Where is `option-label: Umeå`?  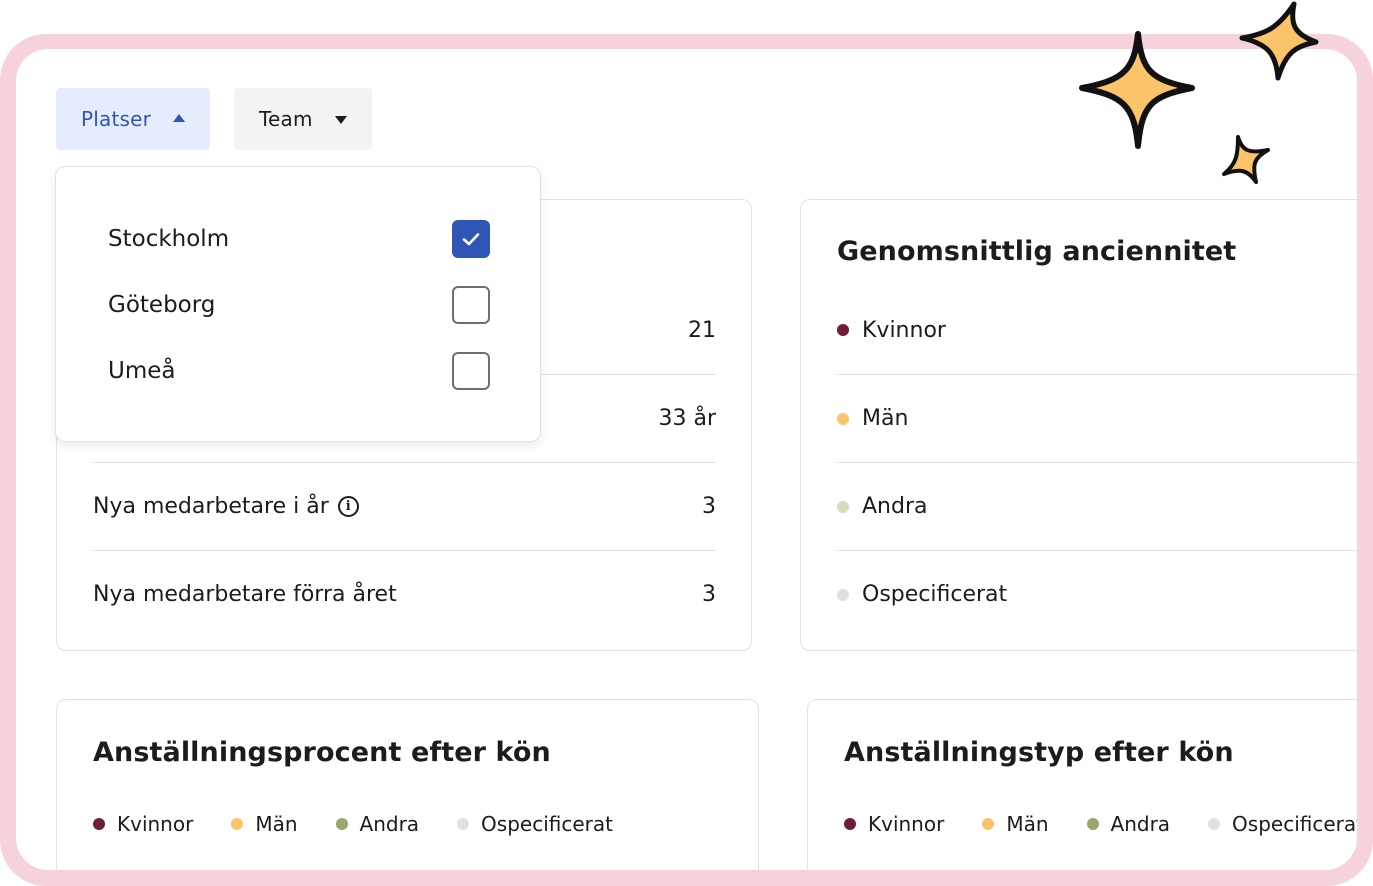 option-label: Umeå is located at coordinates (142, 371).